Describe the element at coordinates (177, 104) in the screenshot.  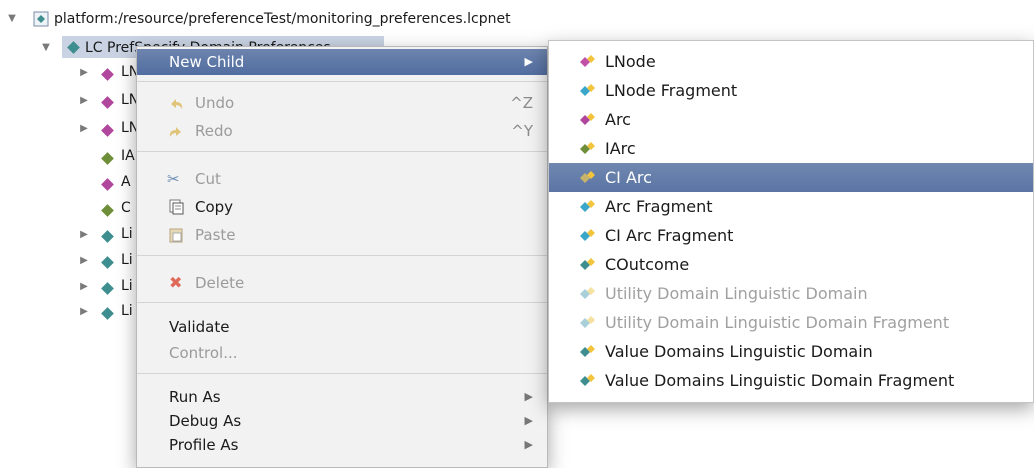
I see `undo-icon` at that location.